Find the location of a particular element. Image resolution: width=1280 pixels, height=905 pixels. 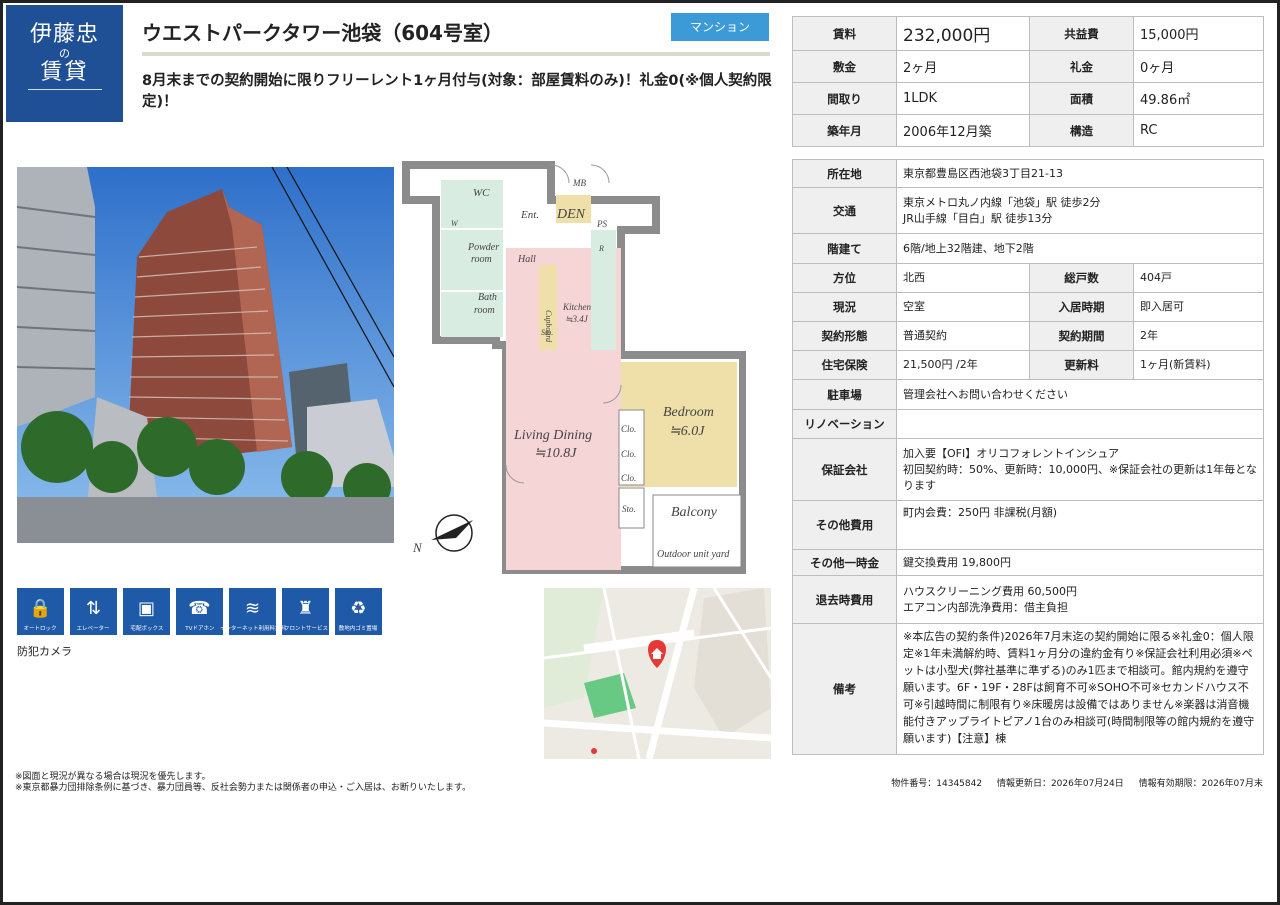

fp-north: N is located at coordinates (417, 547).